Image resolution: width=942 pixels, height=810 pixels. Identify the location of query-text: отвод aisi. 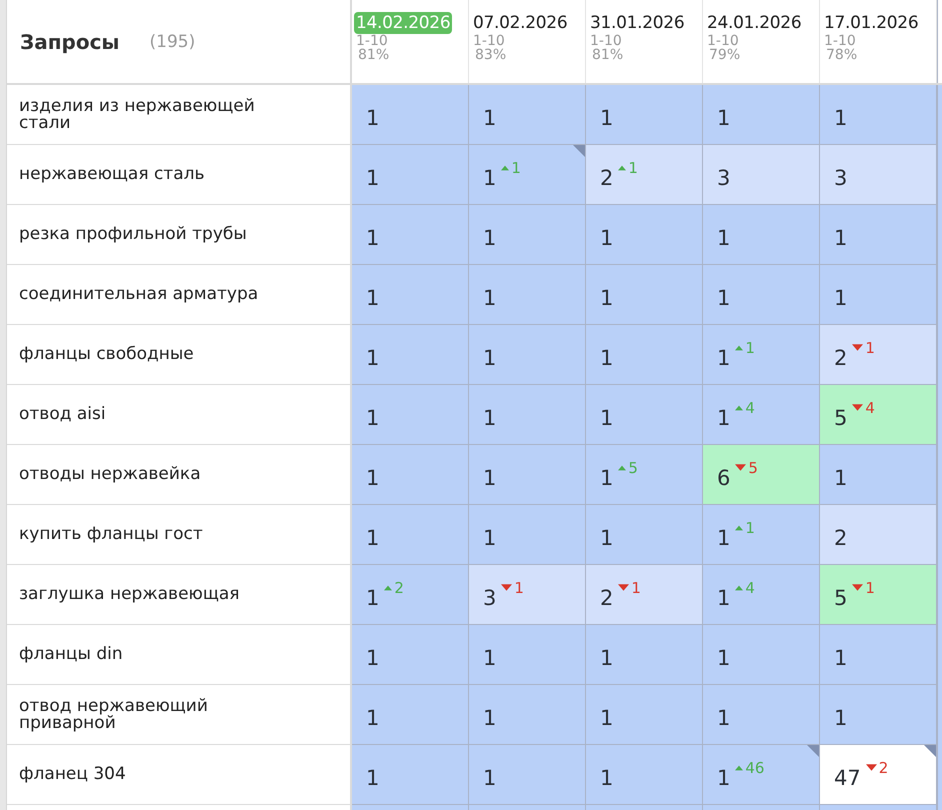
(62, 414).